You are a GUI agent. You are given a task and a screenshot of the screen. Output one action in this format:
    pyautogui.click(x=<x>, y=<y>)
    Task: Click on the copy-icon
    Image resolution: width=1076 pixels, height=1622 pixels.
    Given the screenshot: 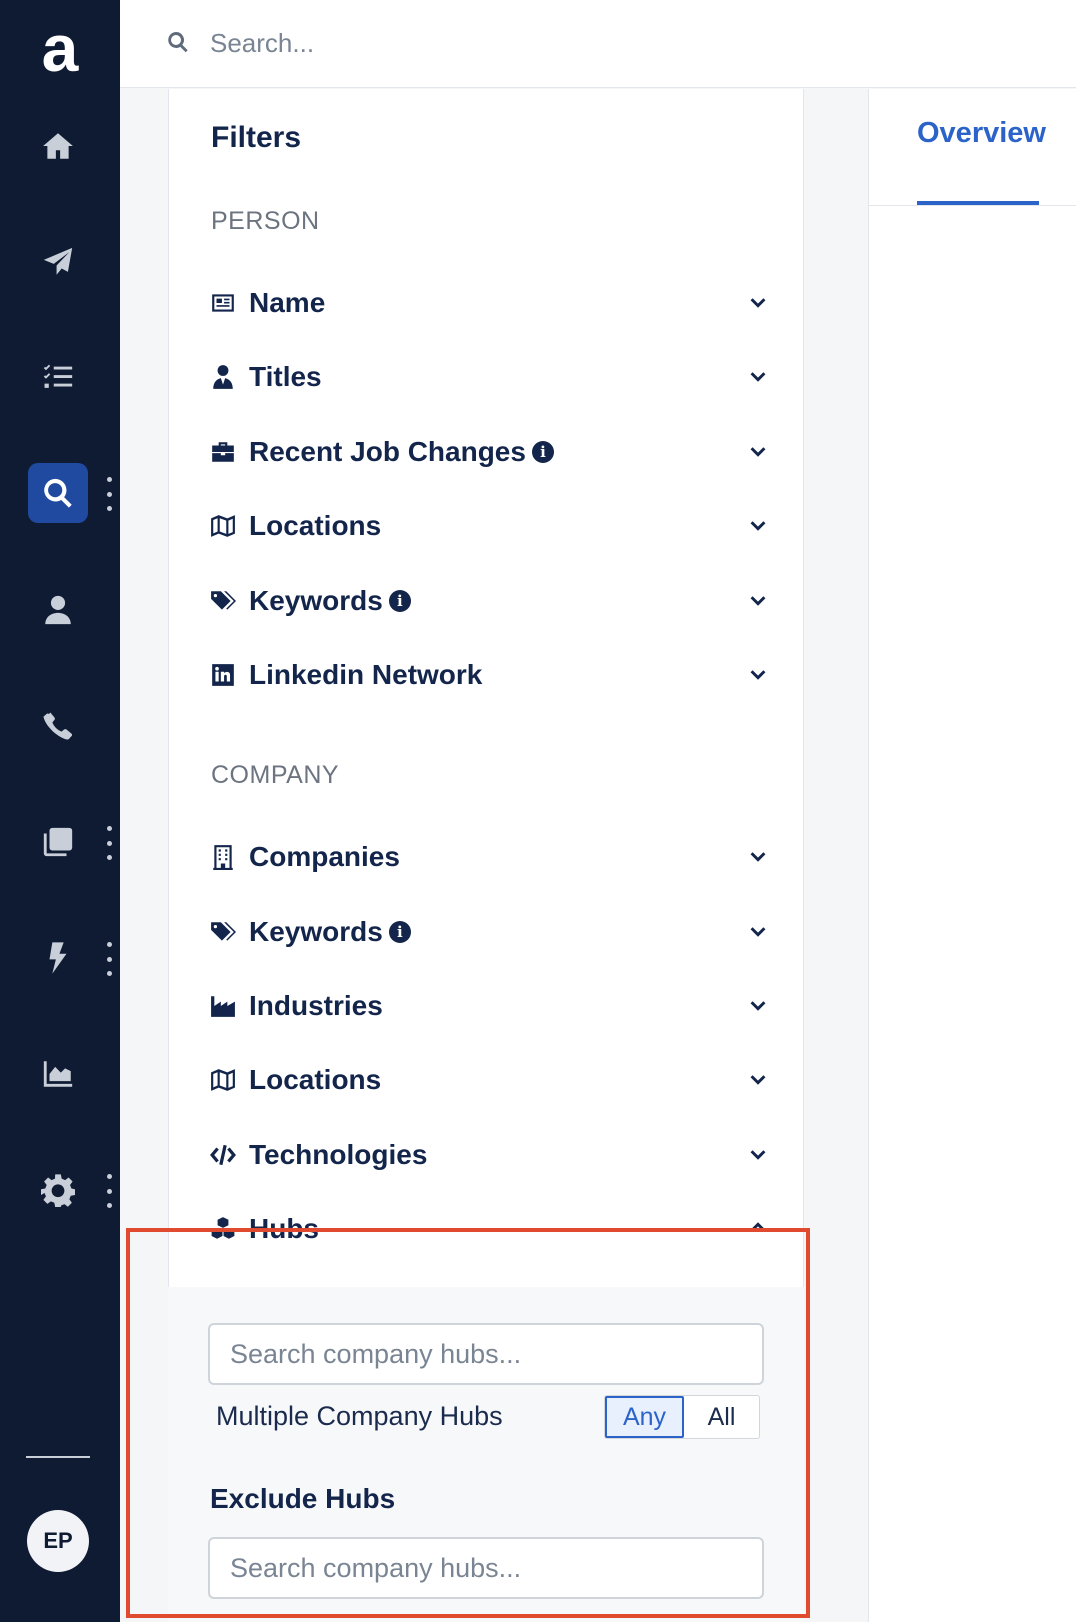 What is the action you would take?
    pyautogui.click(x=58, y=842)
    